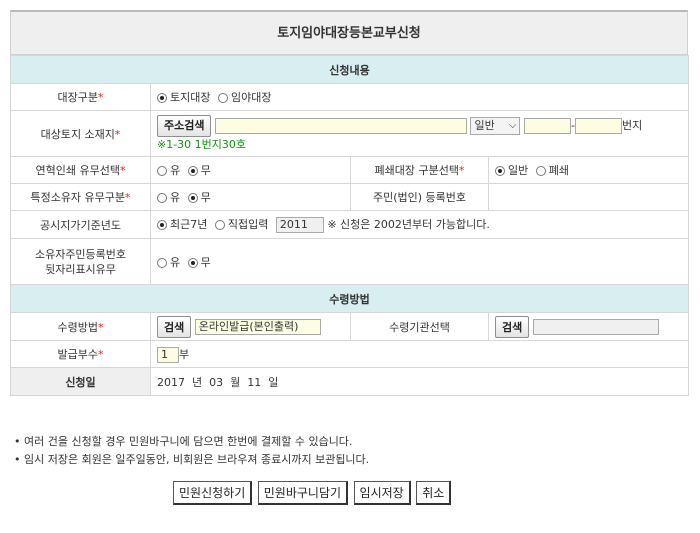 This screenshot has width=700, height=533. I want to click on history-print-label: 연혁인쇄 유무선택*, so click(80, 170).